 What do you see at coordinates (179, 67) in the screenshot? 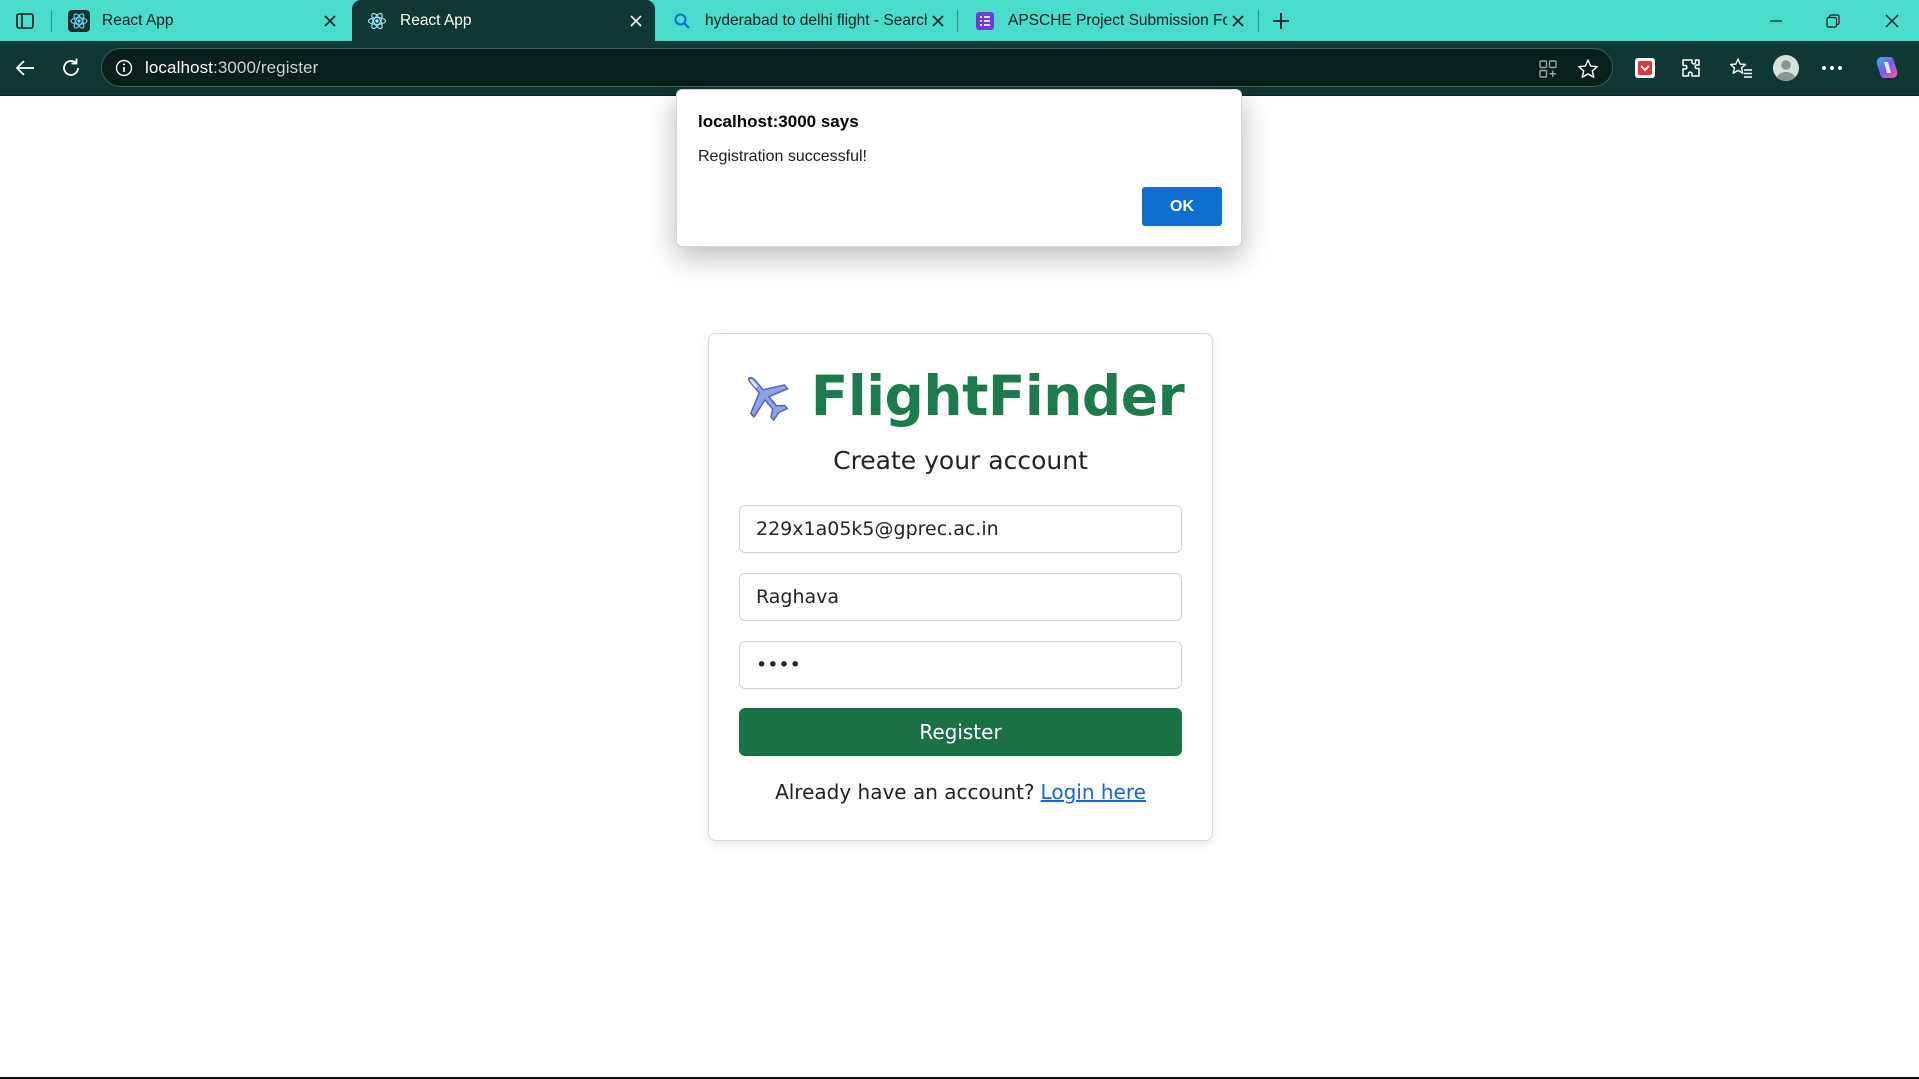
I see `url-host: localhost` at bounding box center [179, 67].